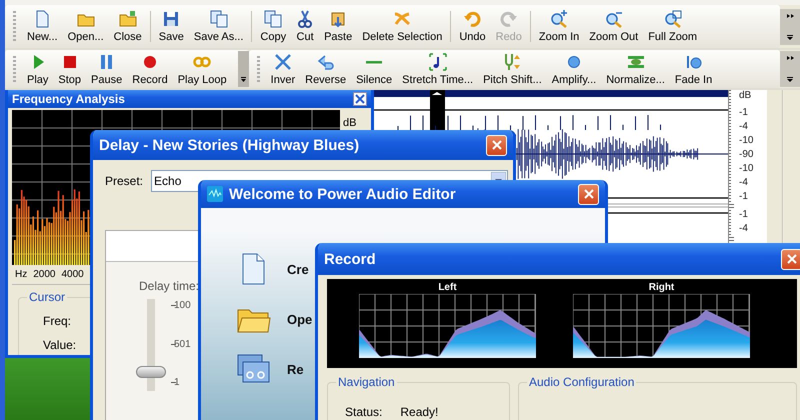  I want to click on toolbar-button: Undo, so click(472, 26).